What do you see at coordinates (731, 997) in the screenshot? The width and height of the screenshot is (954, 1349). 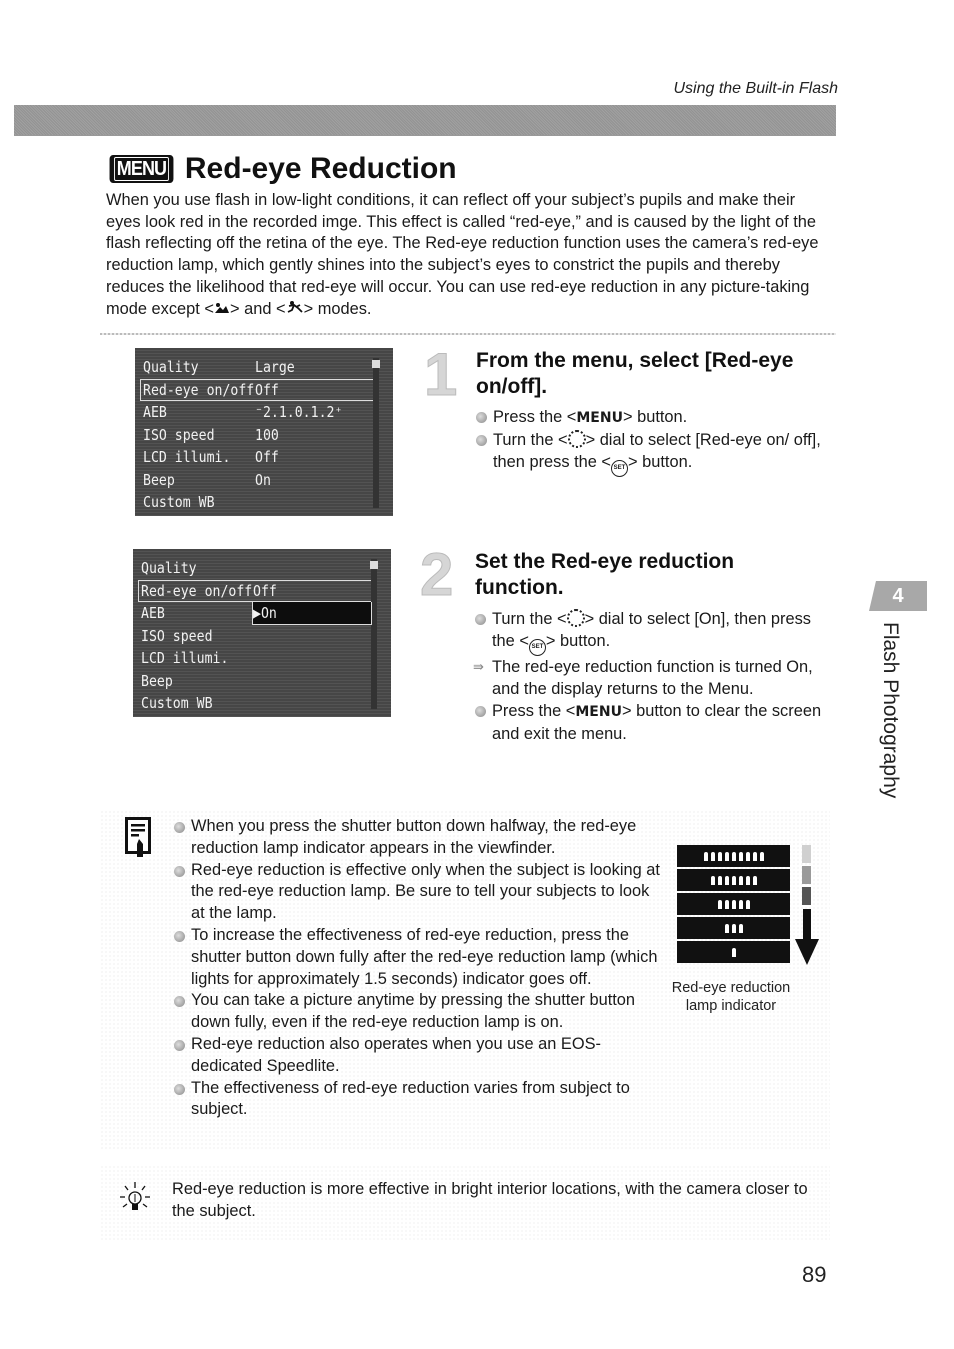 I see `lamp-indicator-caption: Red-eye reduction lamp indicator` at bounding box center [731, 997].